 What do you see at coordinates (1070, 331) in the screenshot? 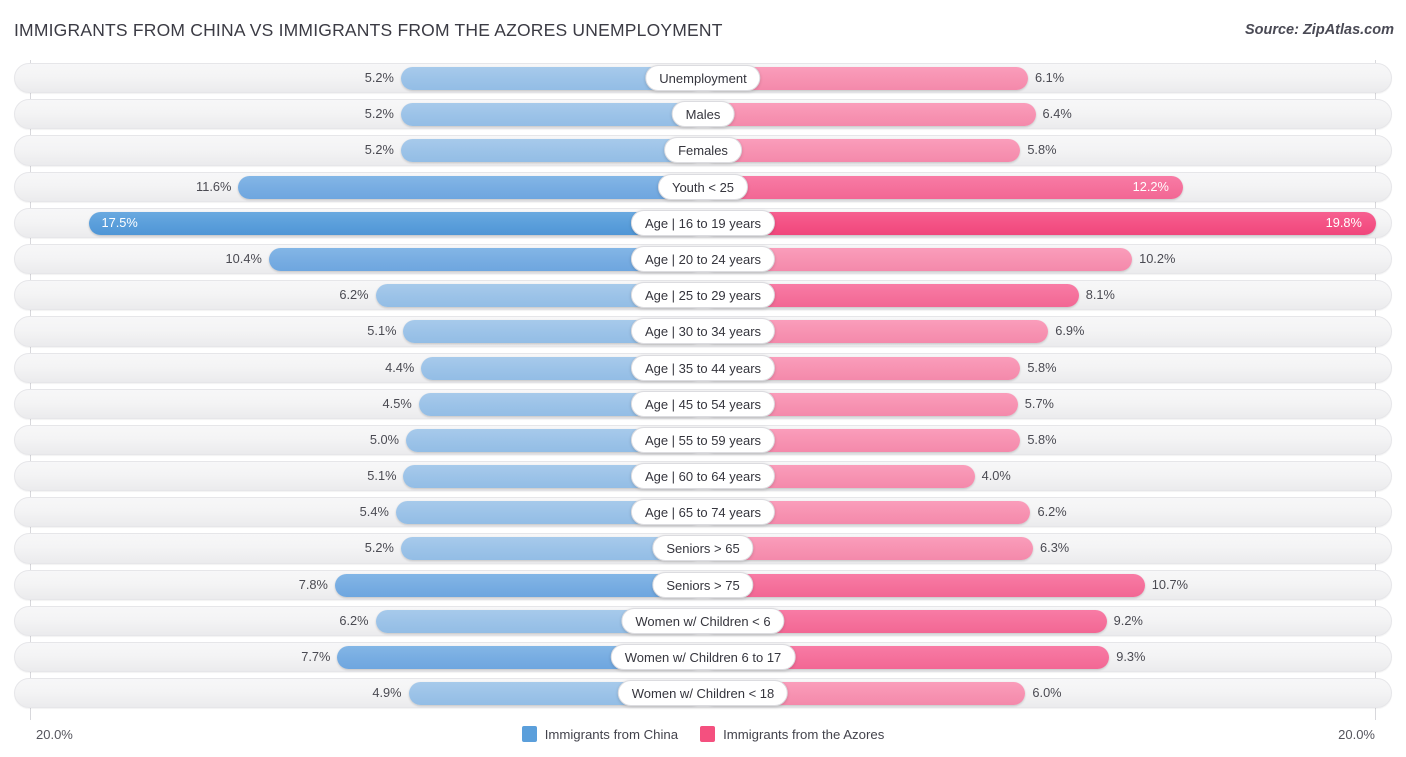
I see `bar-right-value-label: 6.9%` at bounding box center [1070, 331].